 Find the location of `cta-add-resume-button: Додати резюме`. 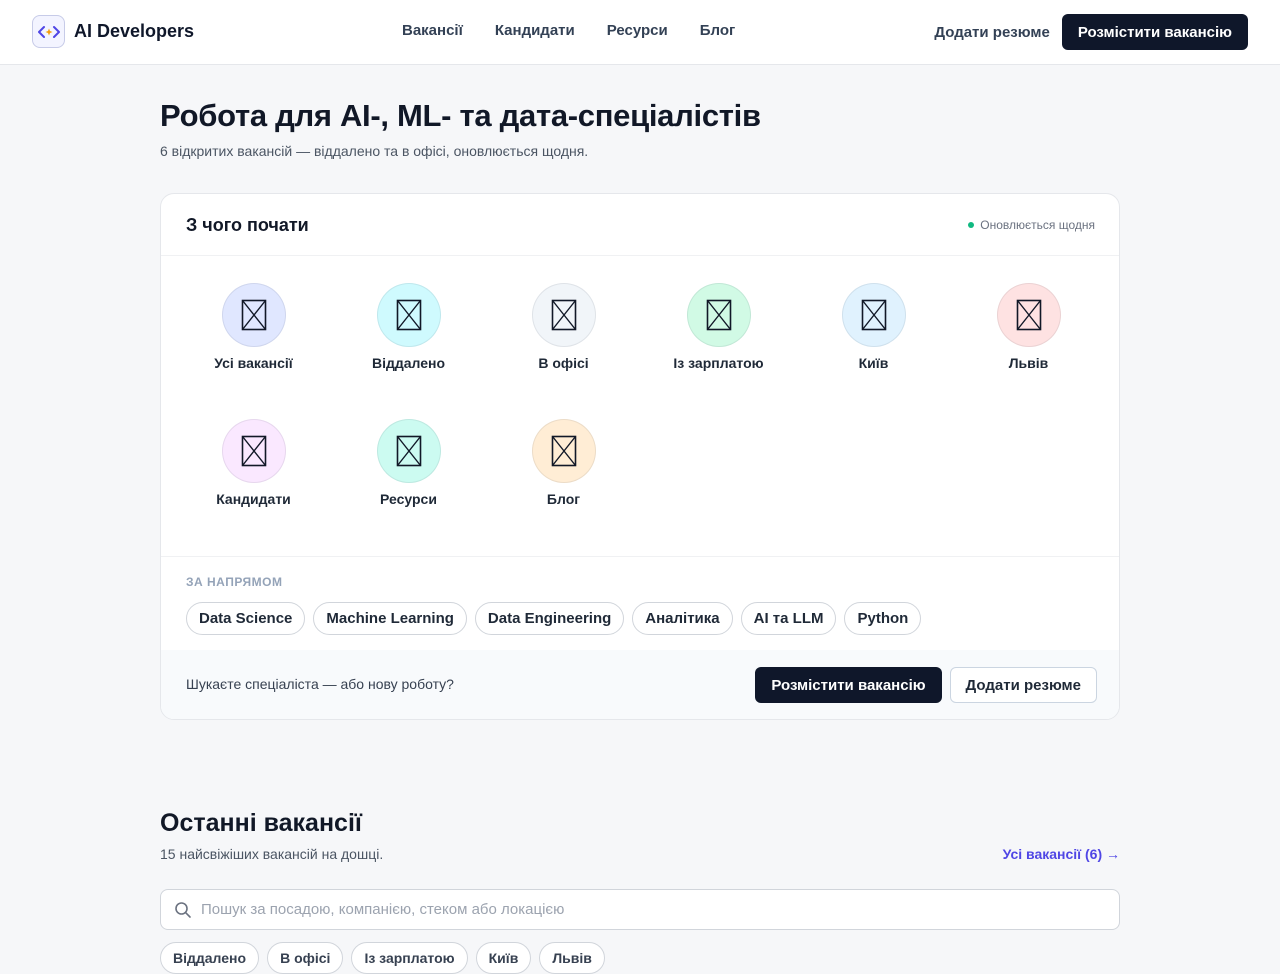

cta-add-resume-button: Додати резюме is located at coordinates (1023, 685).